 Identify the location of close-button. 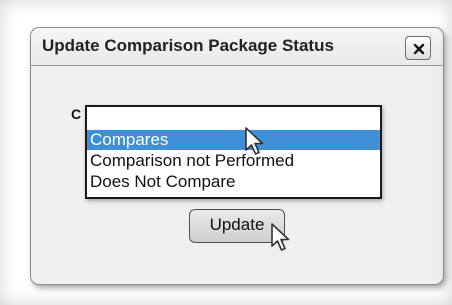
(418, 48).